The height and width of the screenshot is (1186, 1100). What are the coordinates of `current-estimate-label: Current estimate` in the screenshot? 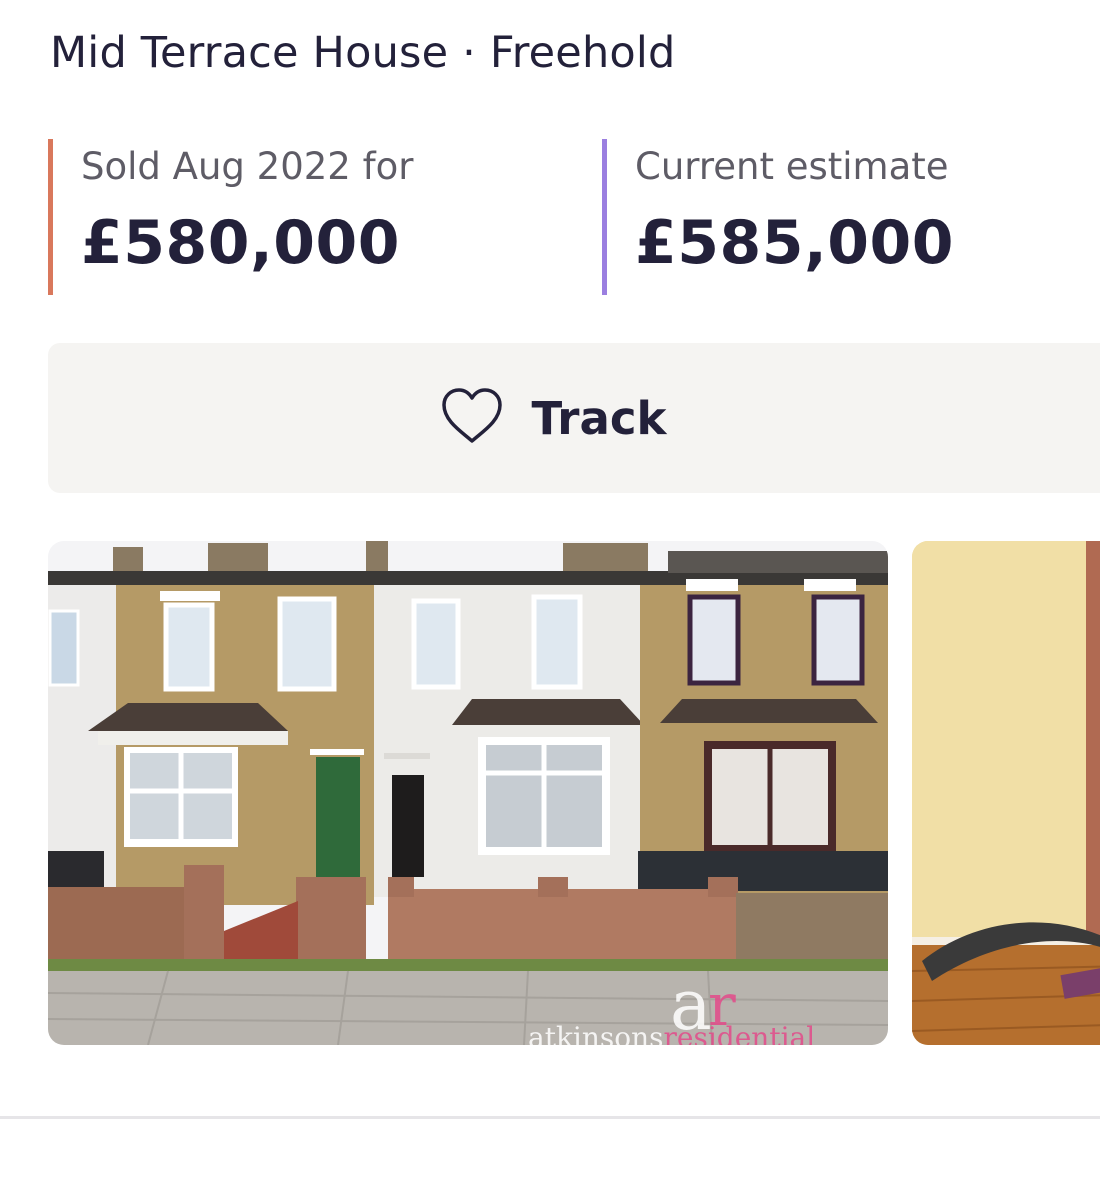 It's located at (792, 166).